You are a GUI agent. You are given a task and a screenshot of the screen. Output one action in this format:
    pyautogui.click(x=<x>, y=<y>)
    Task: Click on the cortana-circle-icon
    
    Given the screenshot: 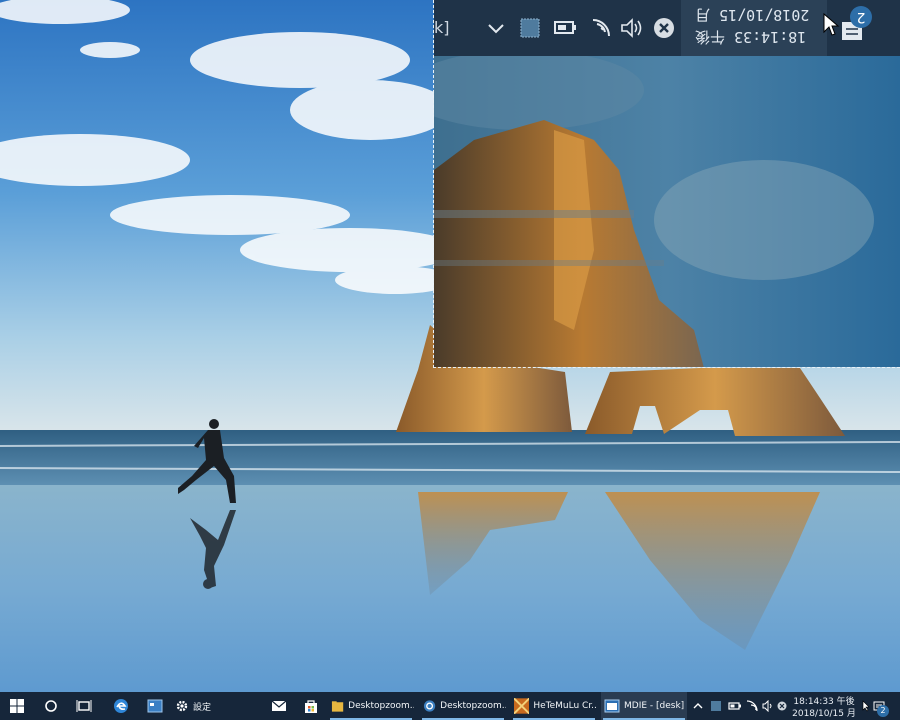 What is the action you would take?
    pyautogui.click(x=51, y=706)
    